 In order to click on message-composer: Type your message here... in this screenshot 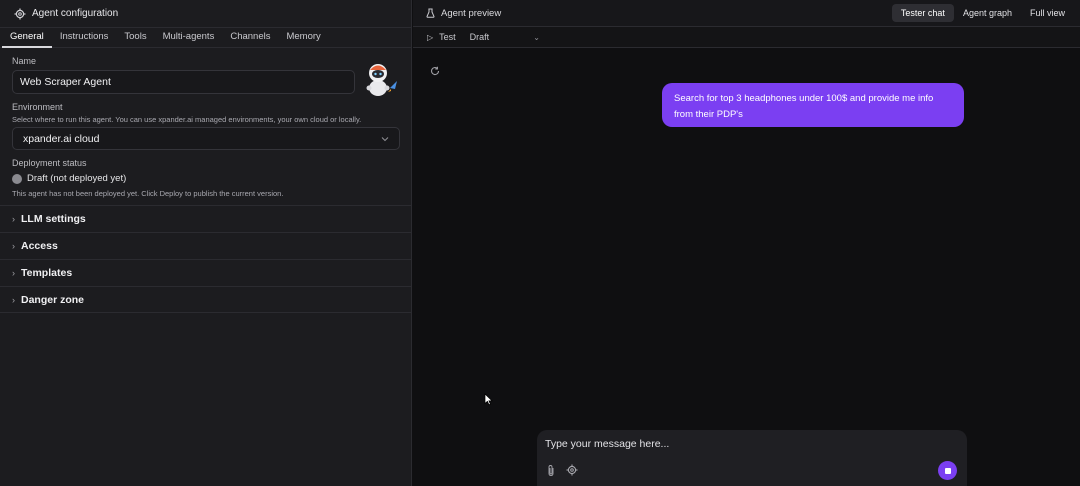, I will do `click(752, 458)`.